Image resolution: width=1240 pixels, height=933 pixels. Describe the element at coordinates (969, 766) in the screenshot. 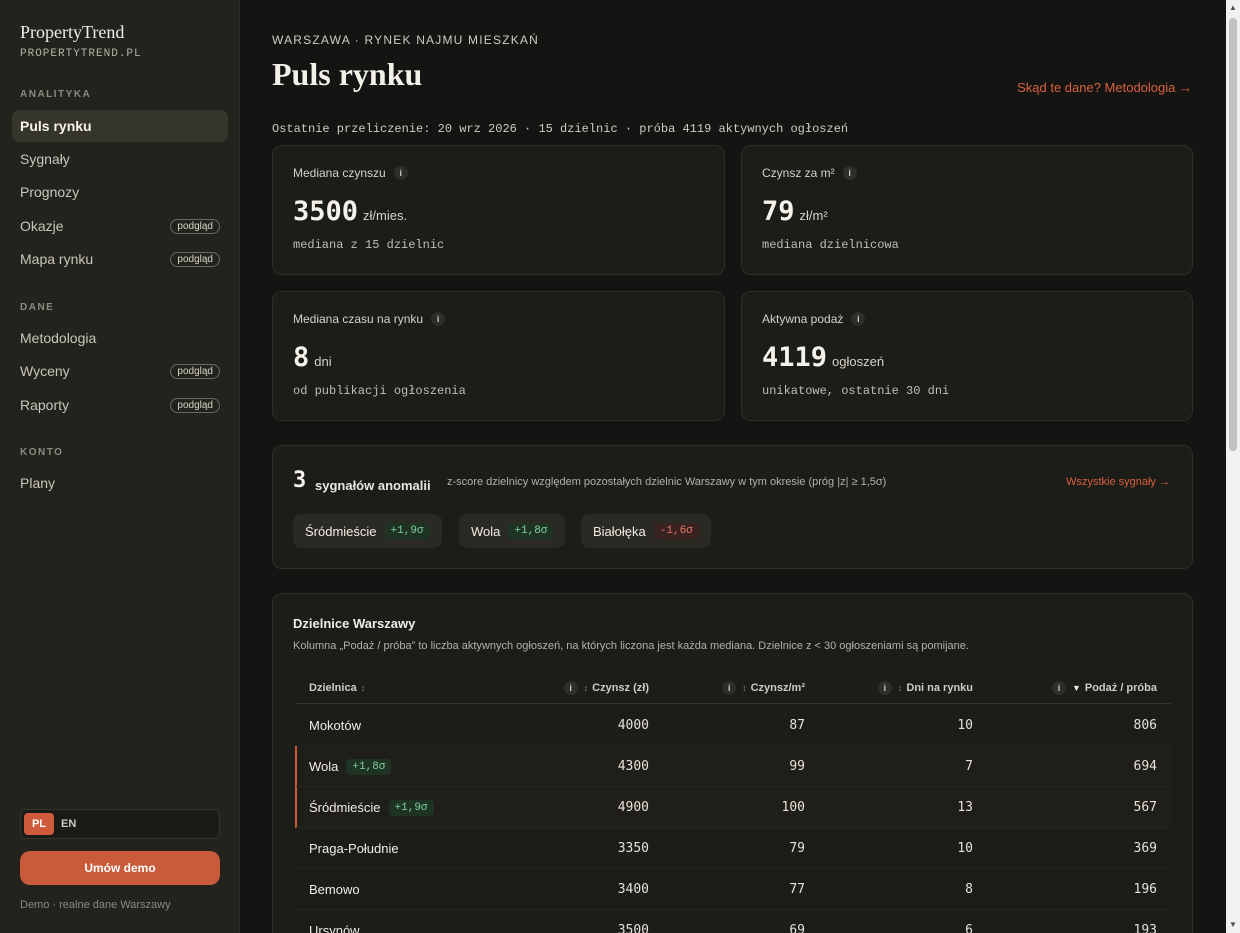

I see `days-cell: 7` at that location.